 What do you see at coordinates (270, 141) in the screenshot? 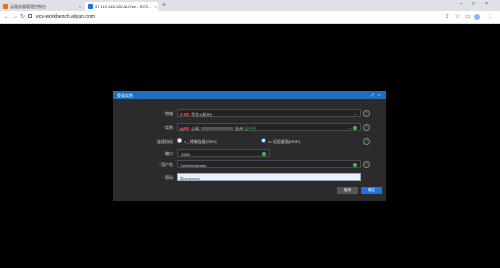
I see `desktop-icon: ▭` at bounding box center [270, 141].